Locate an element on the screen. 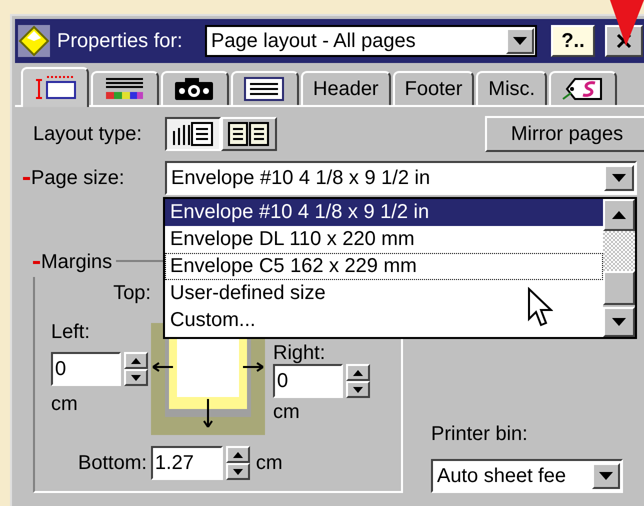 This screenshot has width=644, height=506. top-label: Top: is located at coordinates (131, 293).